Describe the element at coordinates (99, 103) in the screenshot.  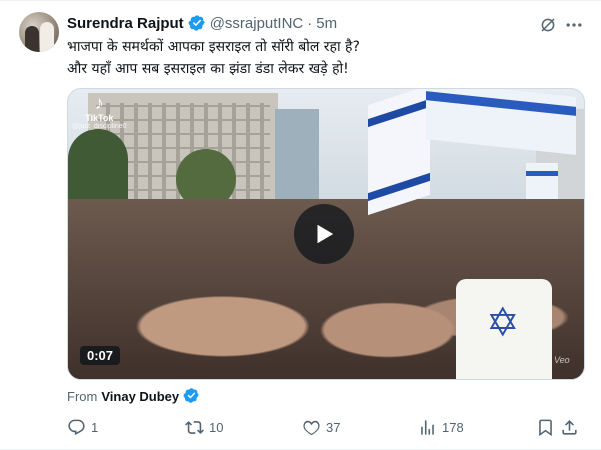
I see `tiktok-icon: ♪` at that location.